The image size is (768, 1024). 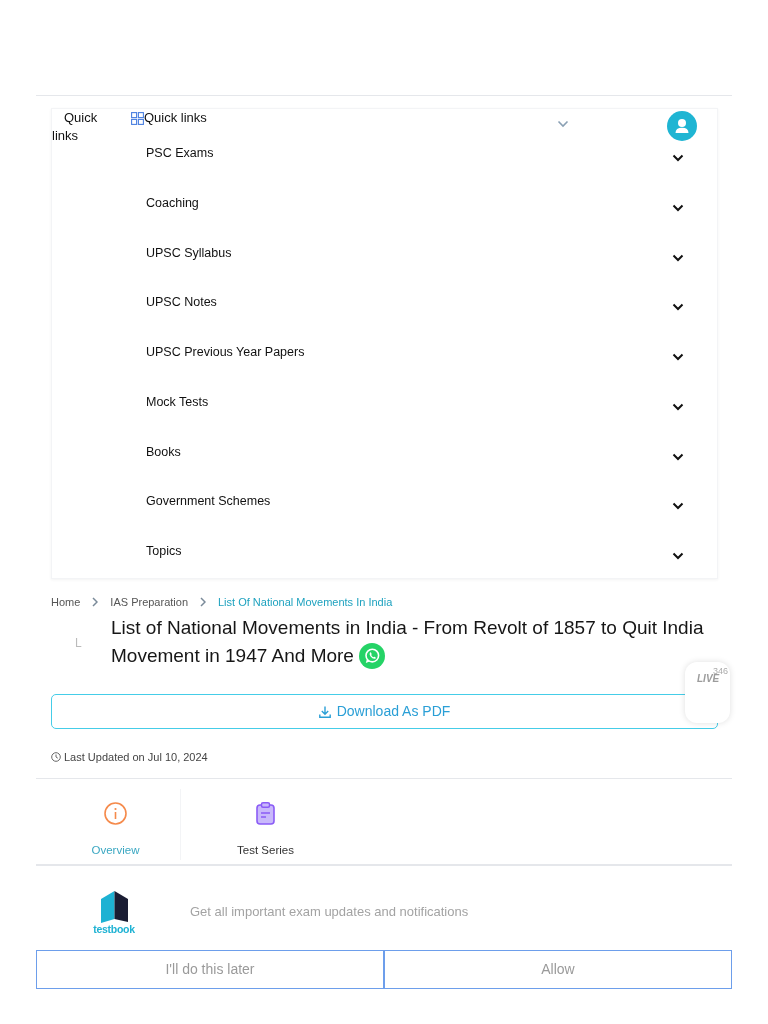 What do you see at coordinates (682, 126) in the screenshot?
I see `user-avatar-icon` at bounding box center [682, 126].